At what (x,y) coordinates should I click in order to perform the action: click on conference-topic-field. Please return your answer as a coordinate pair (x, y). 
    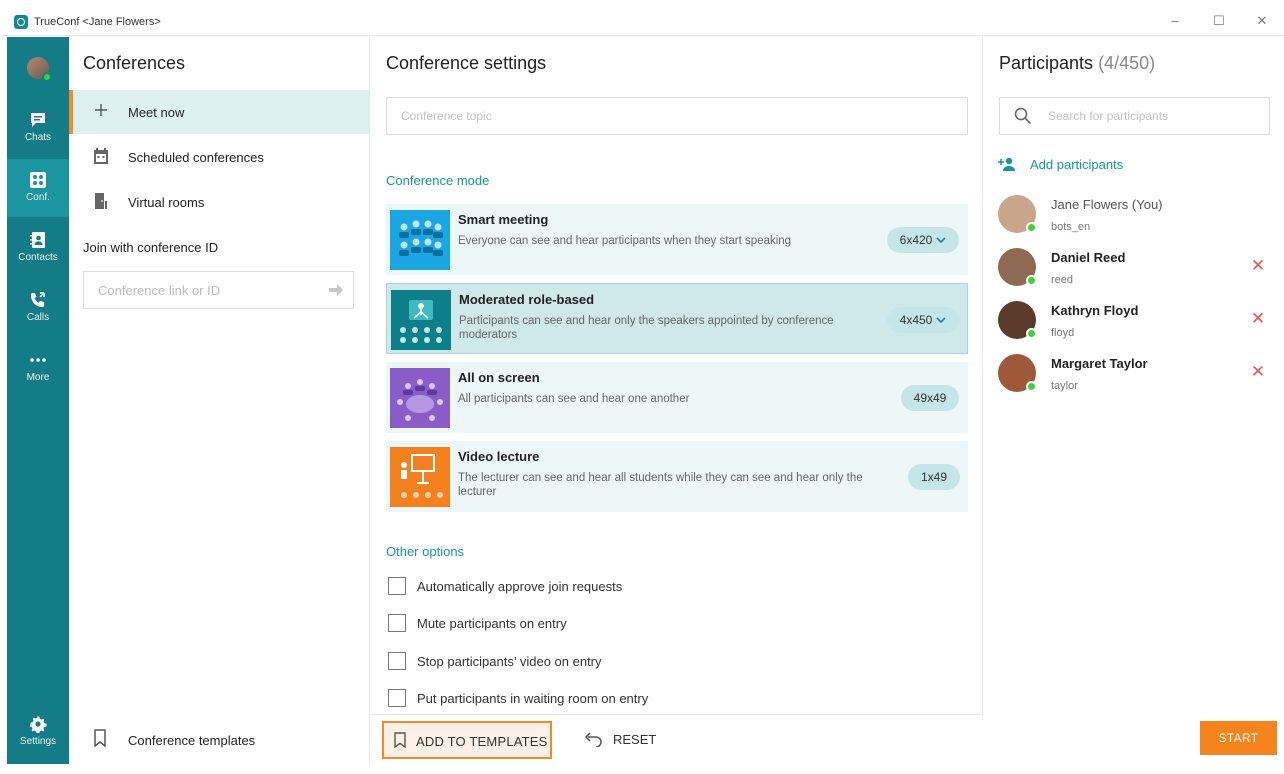
    Looking at the image, I should click on (677, 116).